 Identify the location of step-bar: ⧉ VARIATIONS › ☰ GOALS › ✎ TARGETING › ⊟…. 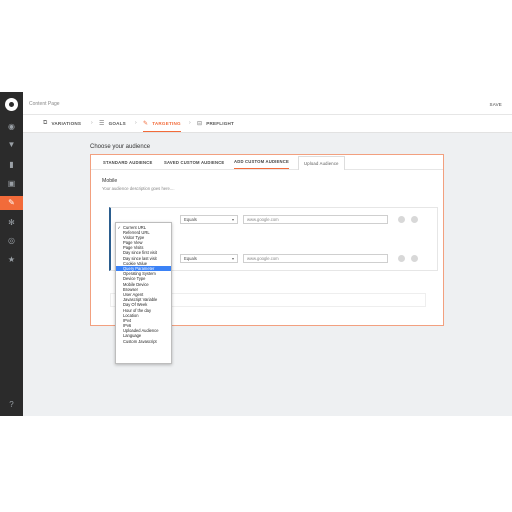
(267, 123).